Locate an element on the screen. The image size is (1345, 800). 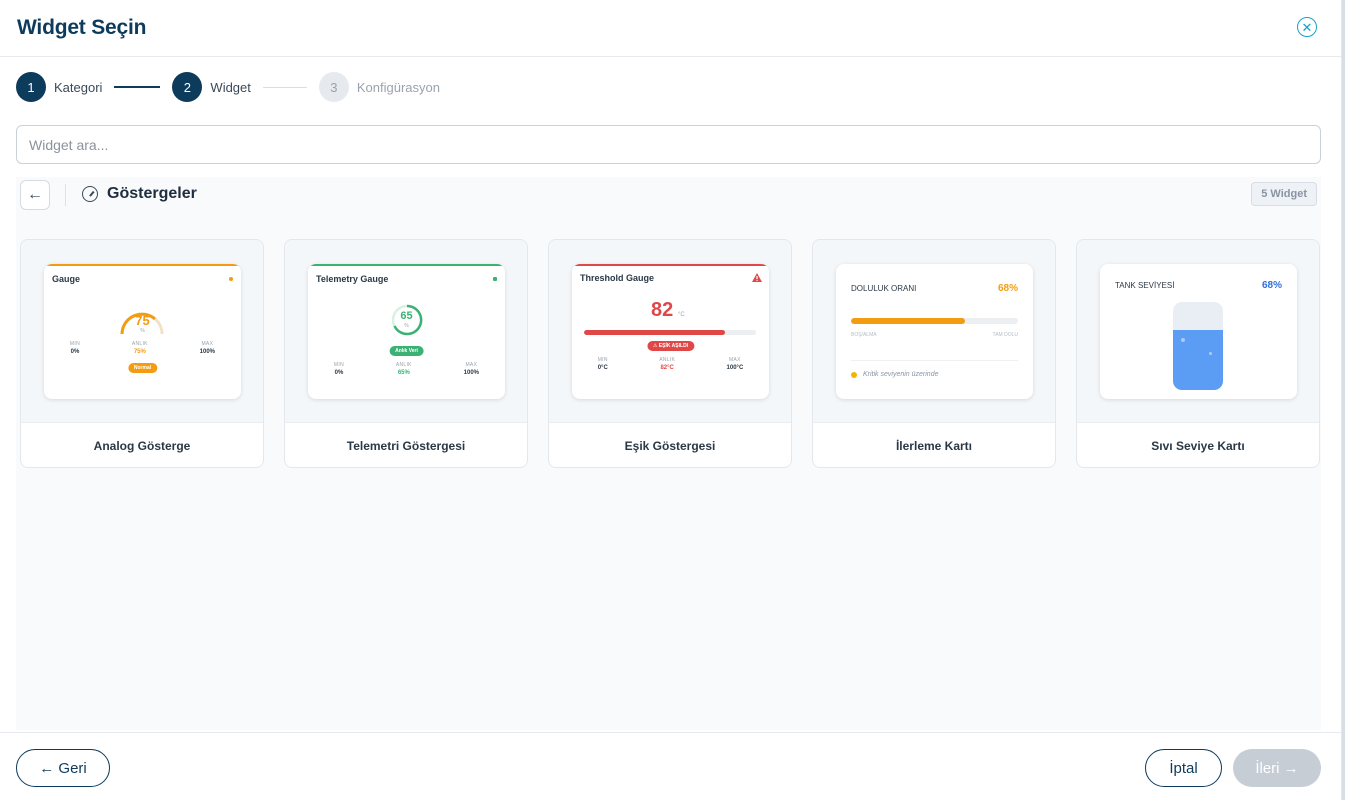
step-label: Widget is located at coordinates (230, 87).